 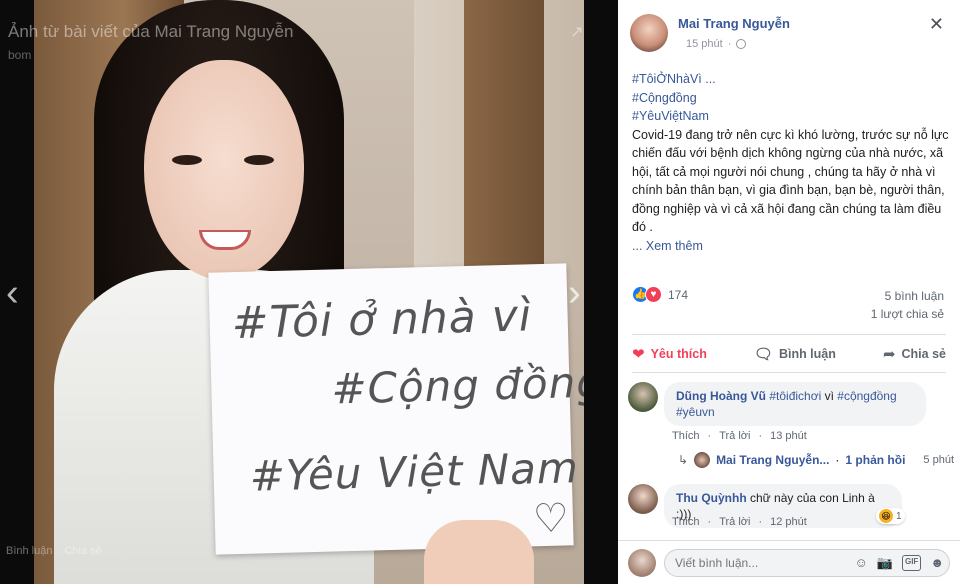 I want to click on sign-line-2: #Cộng đồng, so click(x=457, y=385).